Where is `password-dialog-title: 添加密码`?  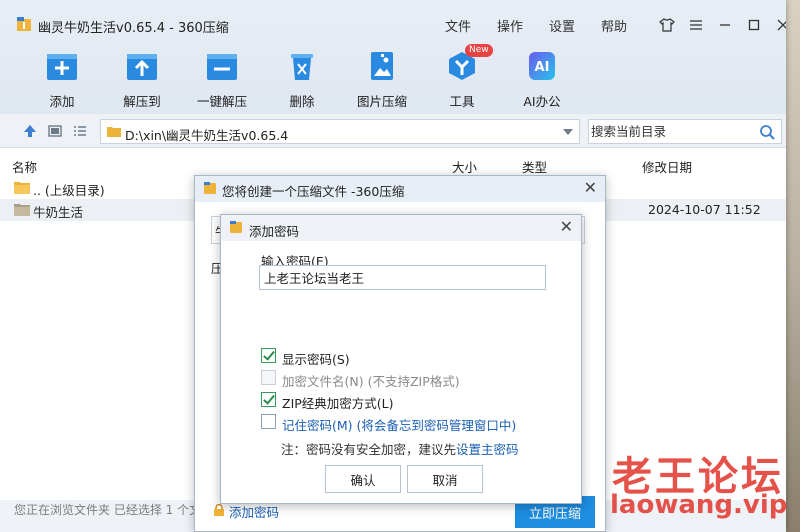 password-dialog-title: 添加密码 is located at coordinates (274, 231).